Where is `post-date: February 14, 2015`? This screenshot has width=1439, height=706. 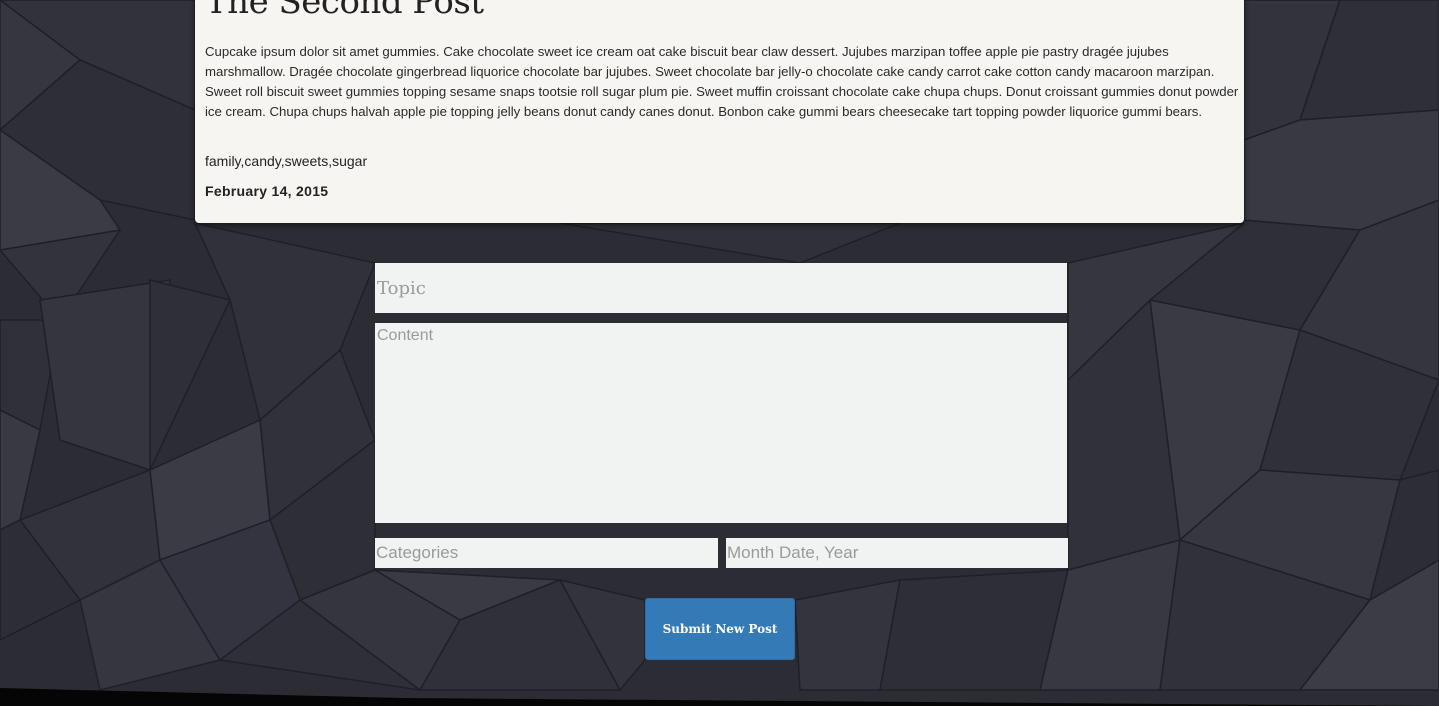 post-date: February 14, 2015 is located at coordinates (267, 191).